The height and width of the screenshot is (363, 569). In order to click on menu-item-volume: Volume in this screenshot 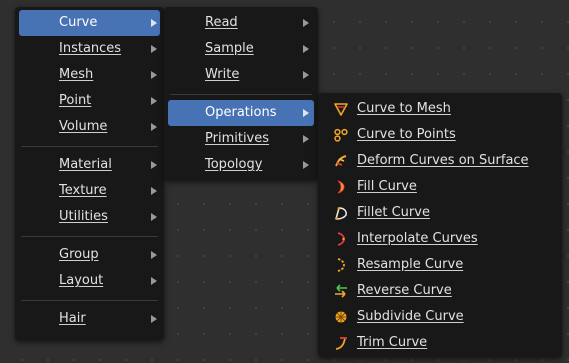, I will do `click(89, 127)`.